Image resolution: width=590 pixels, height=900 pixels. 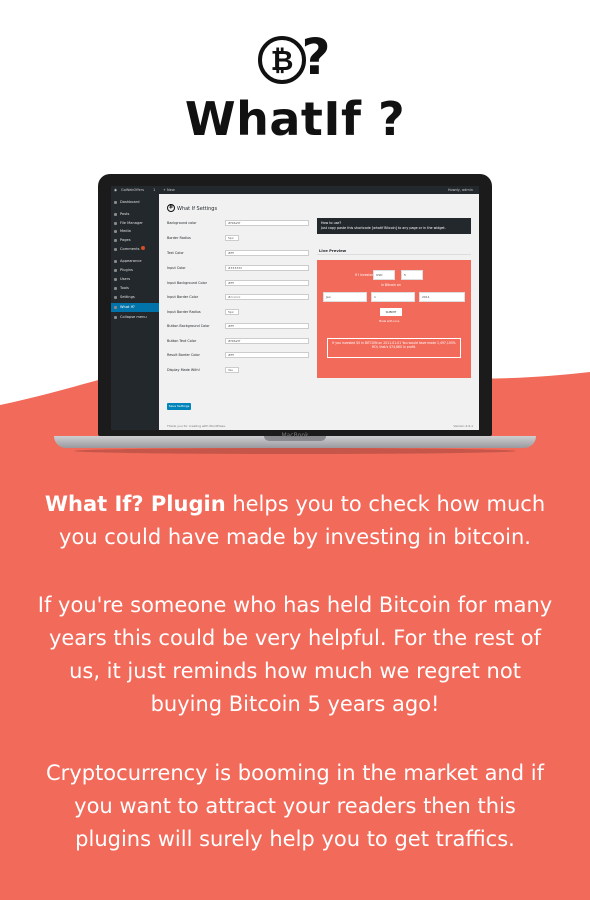 What do you see at coordinates (232, 370) in the screenshot?
I see `field-select: Yes` at bounding box center [232, 370].